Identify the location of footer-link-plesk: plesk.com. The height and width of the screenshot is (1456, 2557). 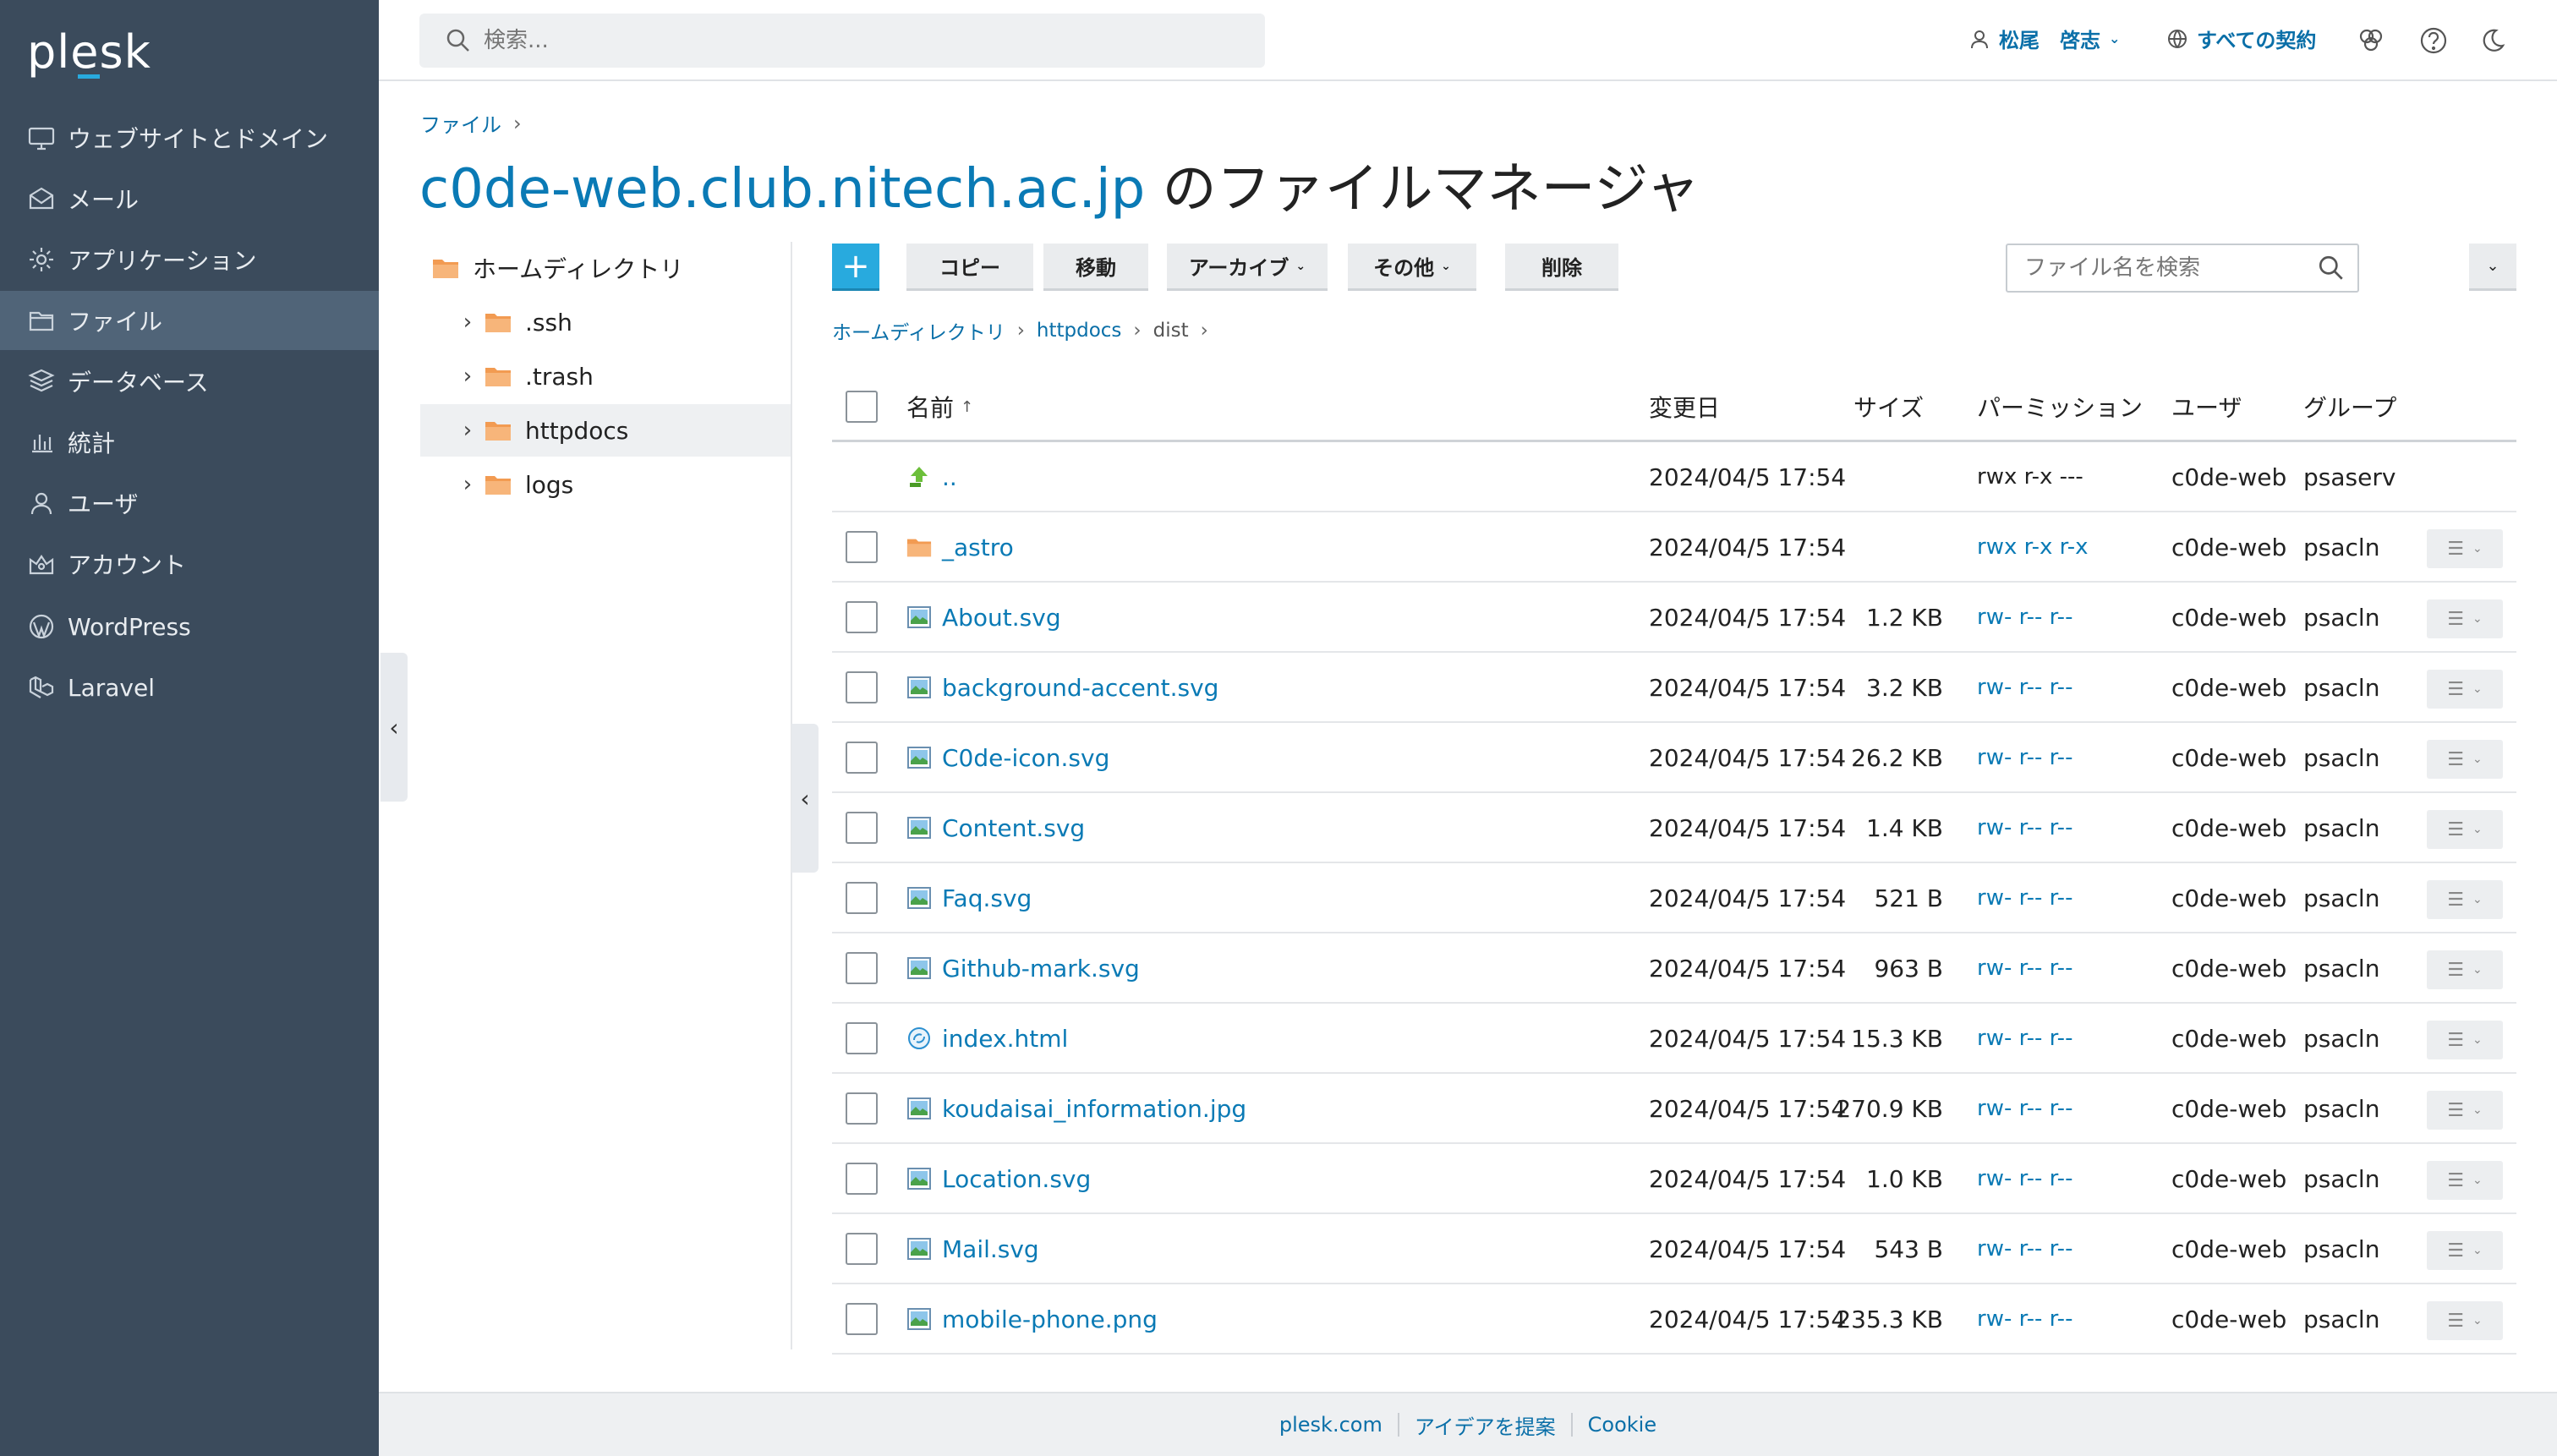
(1331, 1425).